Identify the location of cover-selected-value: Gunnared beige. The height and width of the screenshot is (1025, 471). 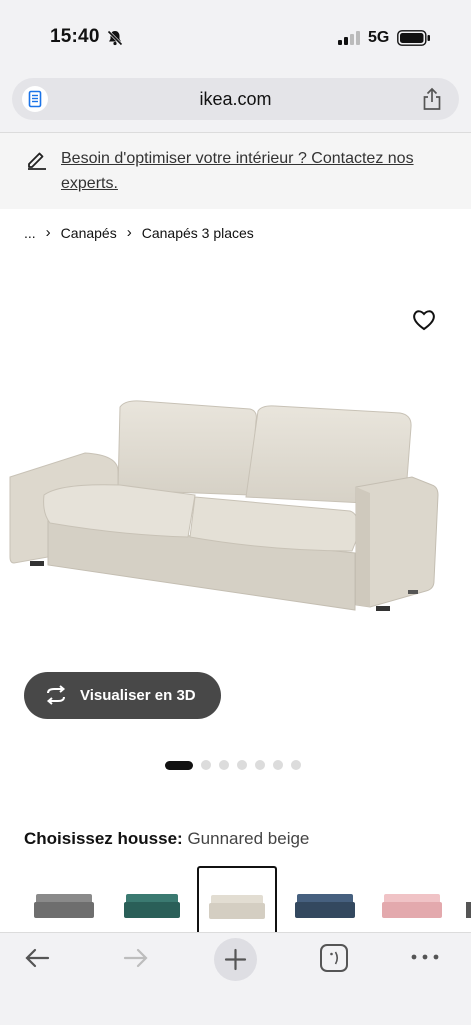
(248, 838).